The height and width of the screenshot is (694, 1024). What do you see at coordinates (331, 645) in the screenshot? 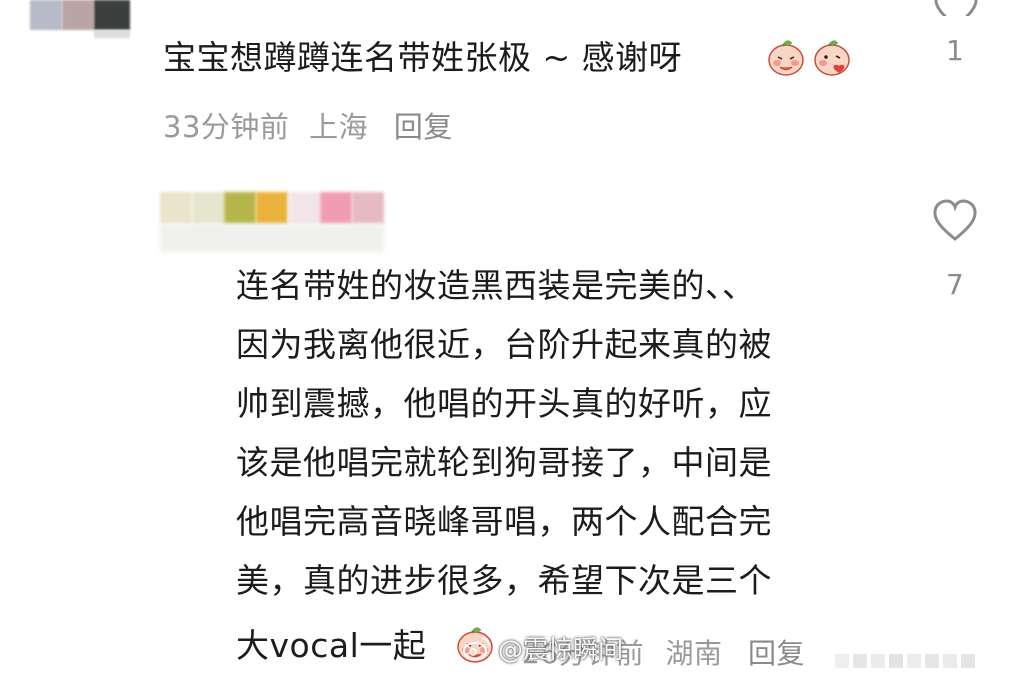
I see `comment-line: 大vocal一起` at bounding box center [331, 645].